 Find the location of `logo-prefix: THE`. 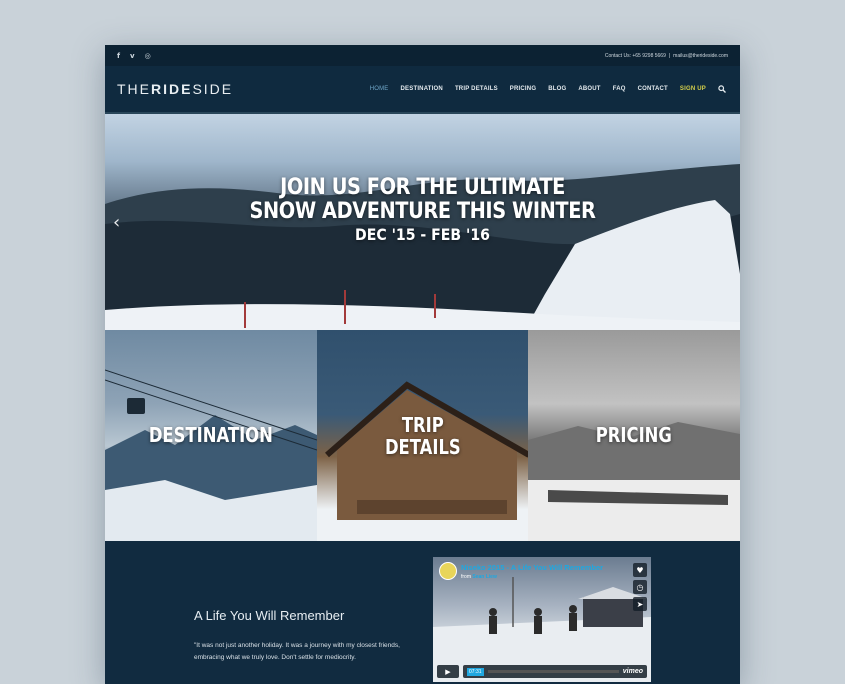

logo-prefix: THE is located at coordinates (134, 89).